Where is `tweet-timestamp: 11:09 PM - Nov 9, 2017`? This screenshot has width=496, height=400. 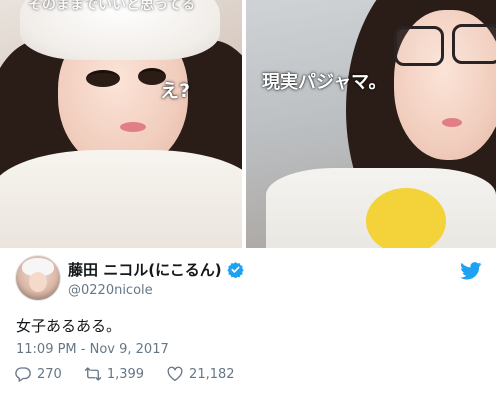 tweet-timestamp: 11:09 PM - Nov 9, 2017 is located at coordinates (92, 349).